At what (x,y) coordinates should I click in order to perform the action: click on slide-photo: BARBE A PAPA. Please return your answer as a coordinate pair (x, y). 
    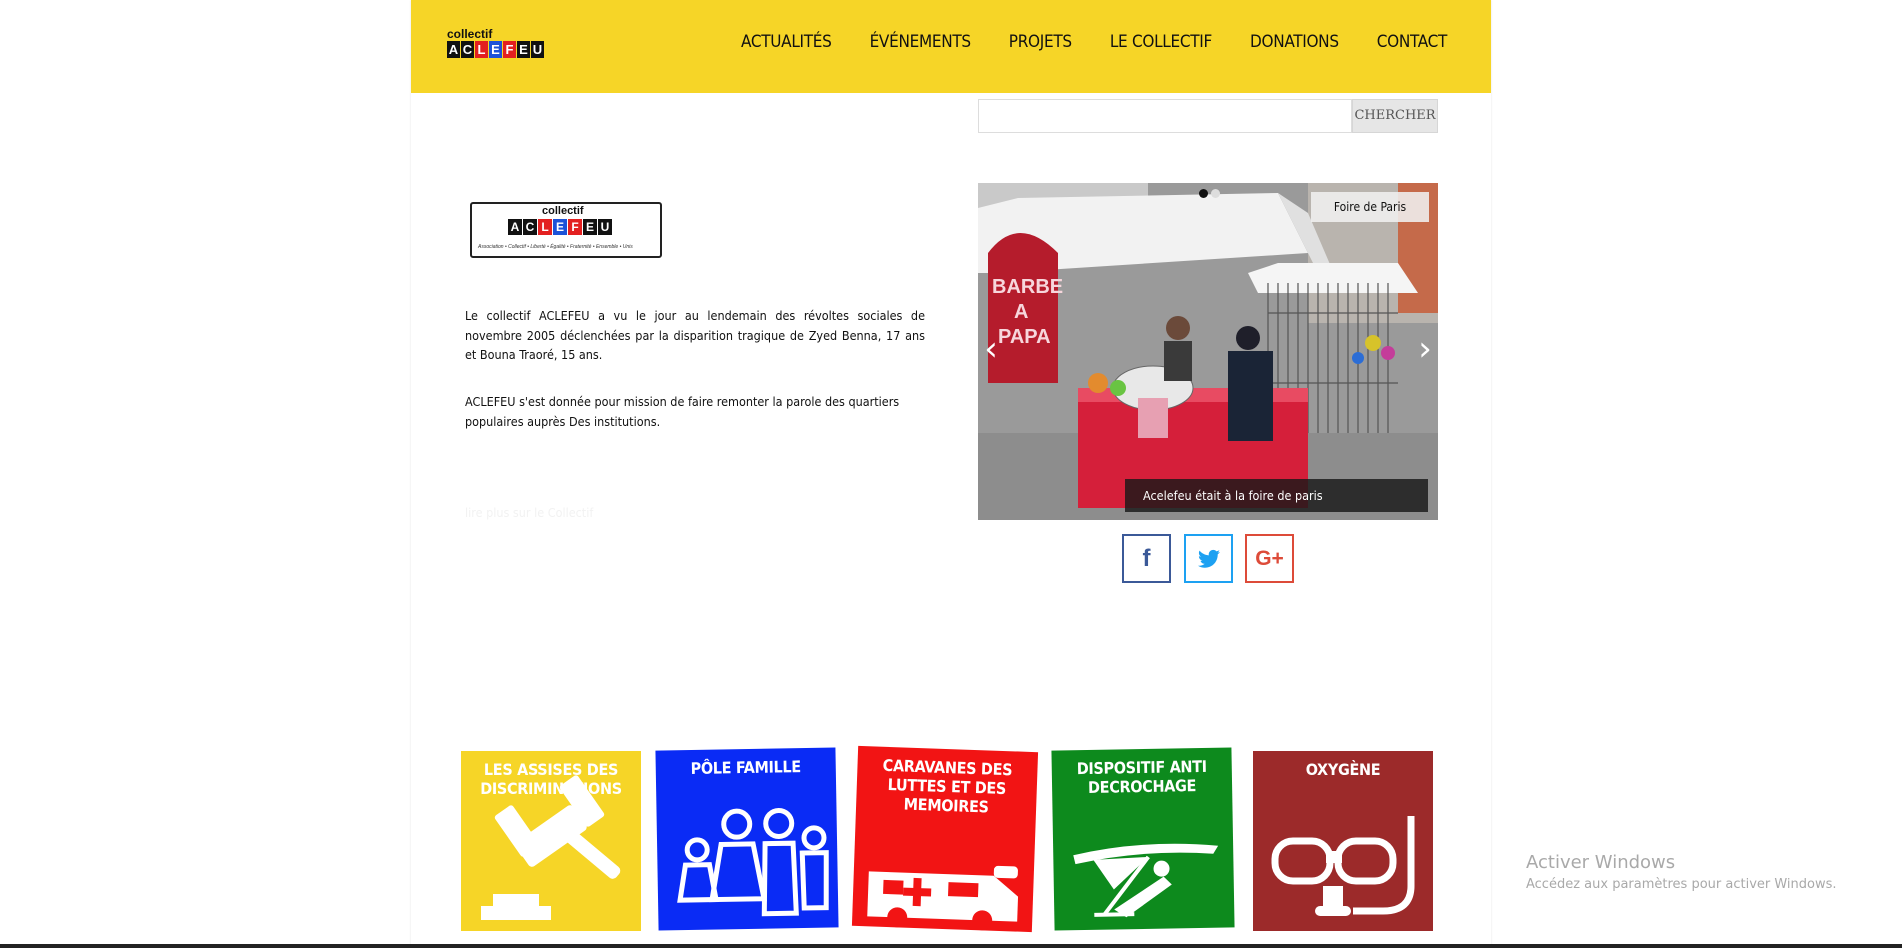
    Looking at the image, I should click on (1208, 351).